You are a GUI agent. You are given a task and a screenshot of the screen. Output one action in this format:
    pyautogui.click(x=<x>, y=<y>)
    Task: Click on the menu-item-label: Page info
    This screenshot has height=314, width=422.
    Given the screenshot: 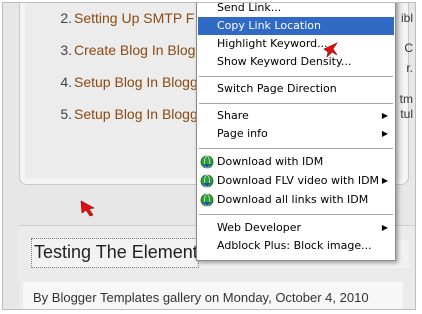 What is the action you would take?
    pyautogui.click(x=242, y=133)
    